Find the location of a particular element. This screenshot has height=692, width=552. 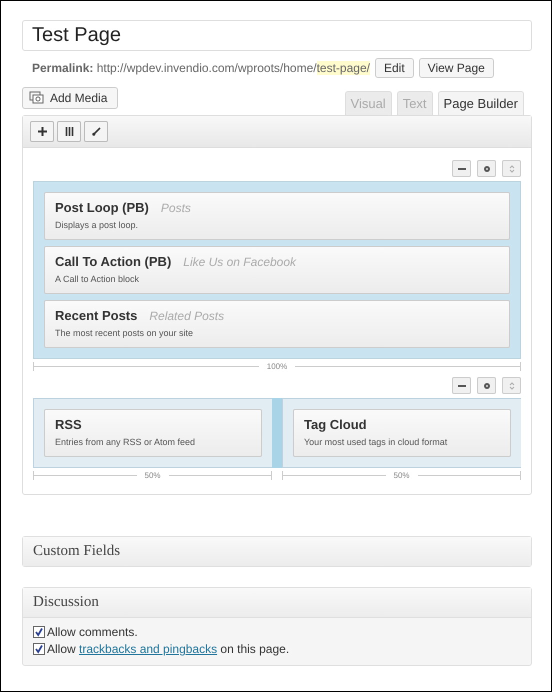

row-cell: Tag Cloud Your most used tags in cloud format is located at coordinates (401, 433).